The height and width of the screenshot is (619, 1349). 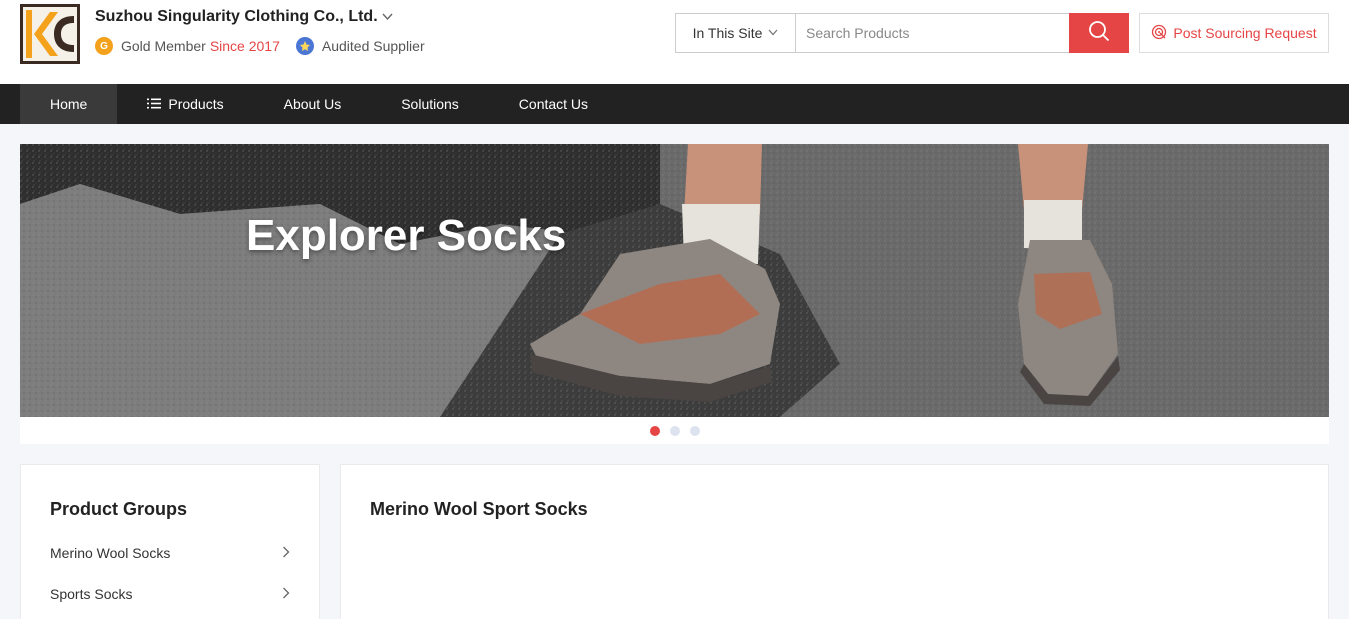 I want to click on company-name: Suzhou Singularity Clothing Co., Ltd., so click(x=244, y=17).